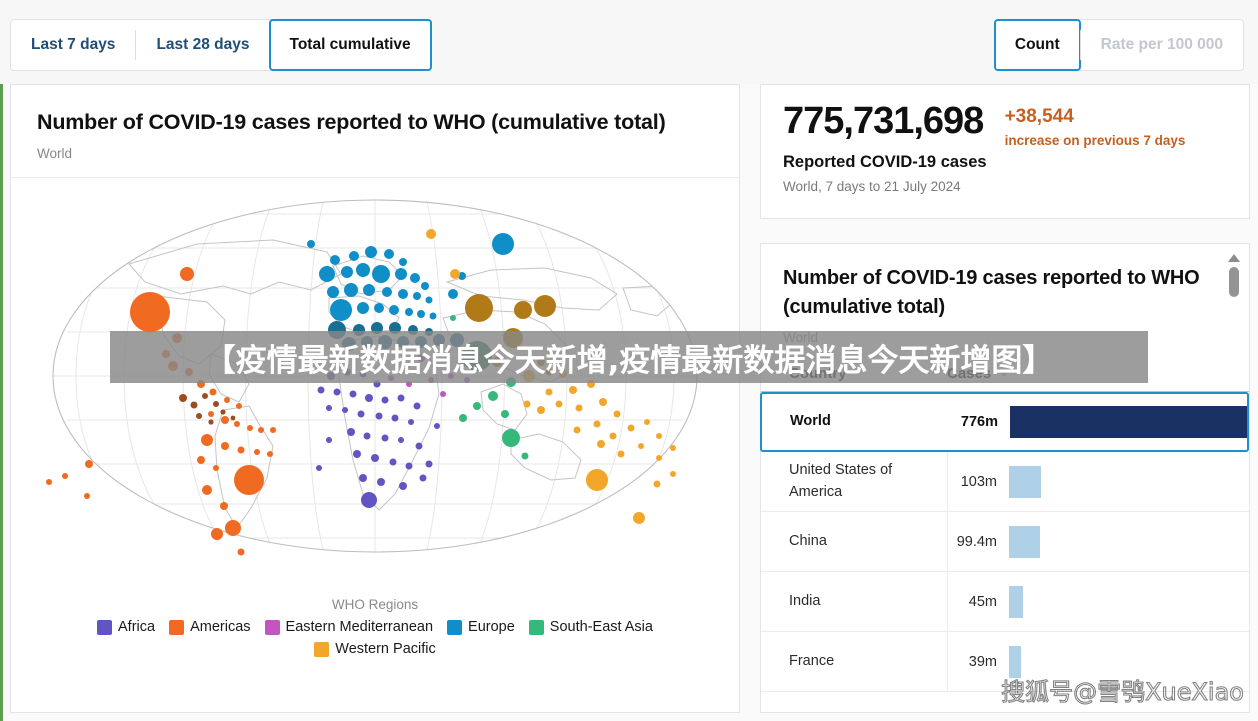 The width and height of the screenshot is (1258, 721). Describe the element at coordinates (1233, 282) in the screenshot. I see `scrollbar-thumb` at that location.